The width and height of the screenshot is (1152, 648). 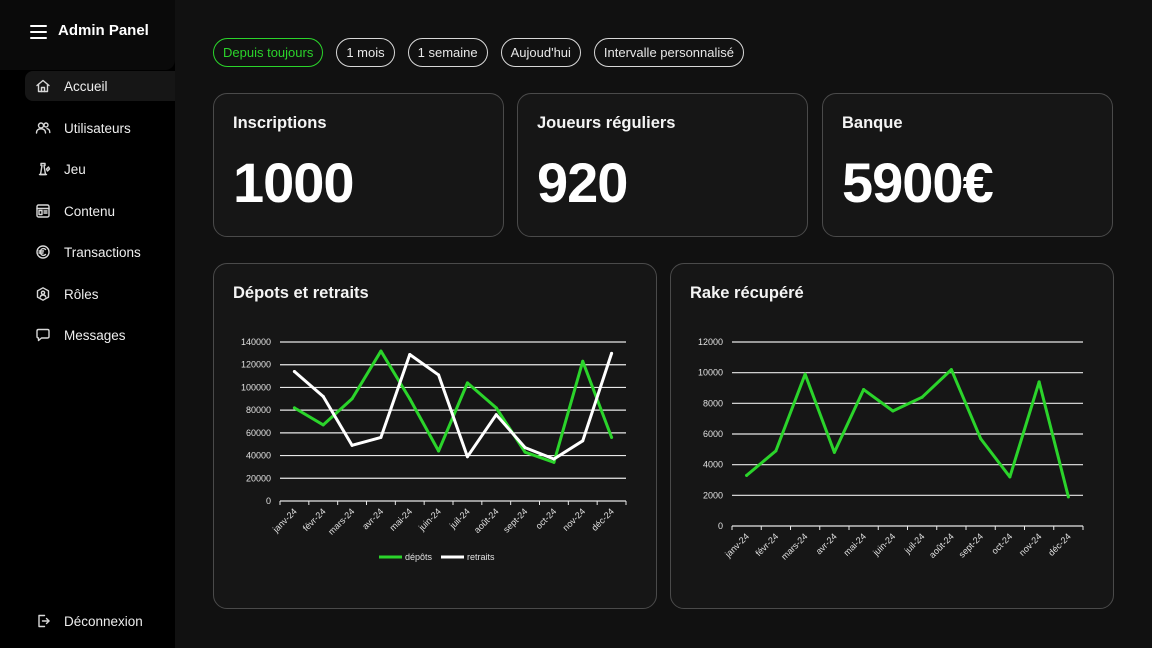 I want to click on sidebar-item-label: Contenu, so click(x=90, y=211).